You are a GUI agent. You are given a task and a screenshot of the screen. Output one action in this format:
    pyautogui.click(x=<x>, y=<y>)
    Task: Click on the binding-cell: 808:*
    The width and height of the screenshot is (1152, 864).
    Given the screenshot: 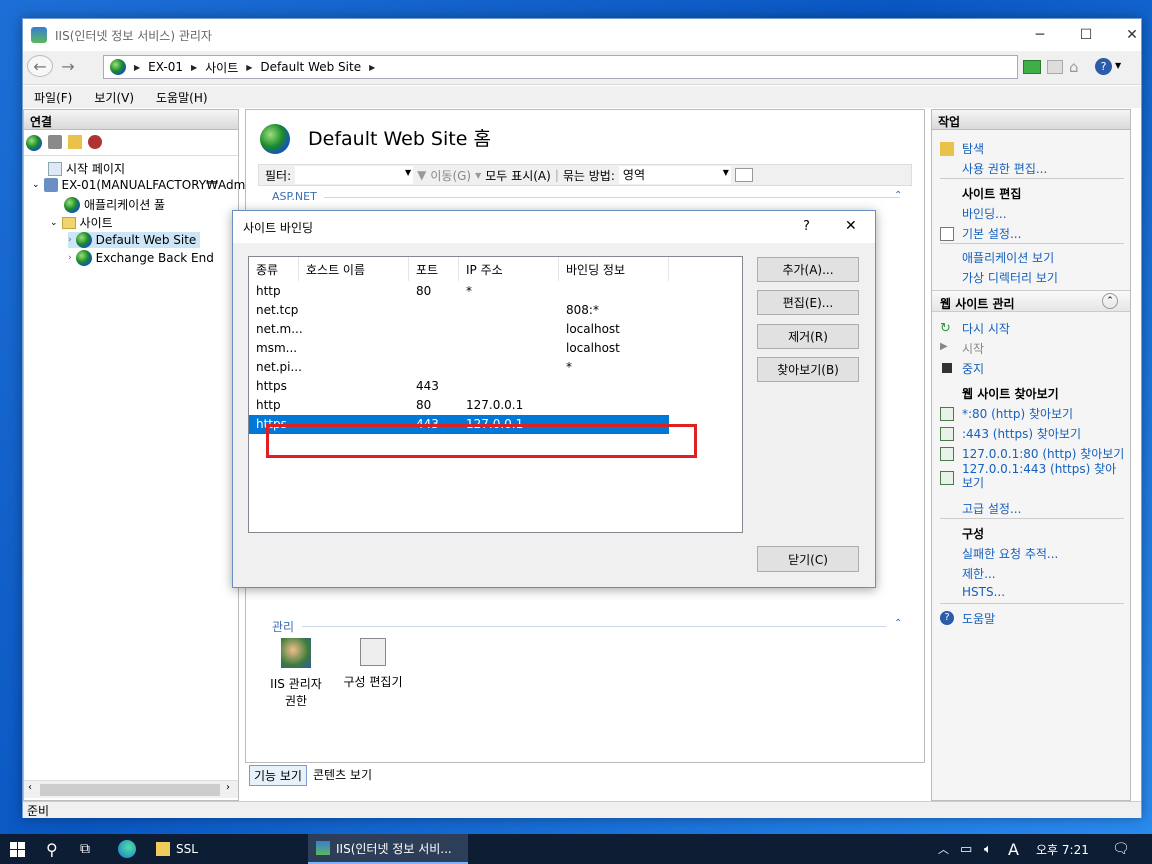 What is the action you would take?
    pyautogui.click(x=582, y=310)
    